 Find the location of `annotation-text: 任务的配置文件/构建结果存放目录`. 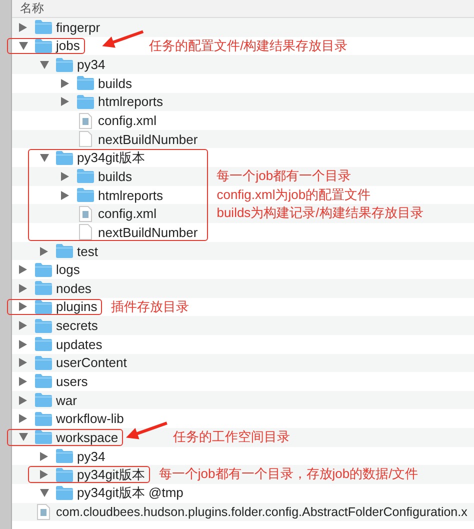

annotation-text: 任务的配置文件/构建结果存放目录 is located at coordinates (248, 45).